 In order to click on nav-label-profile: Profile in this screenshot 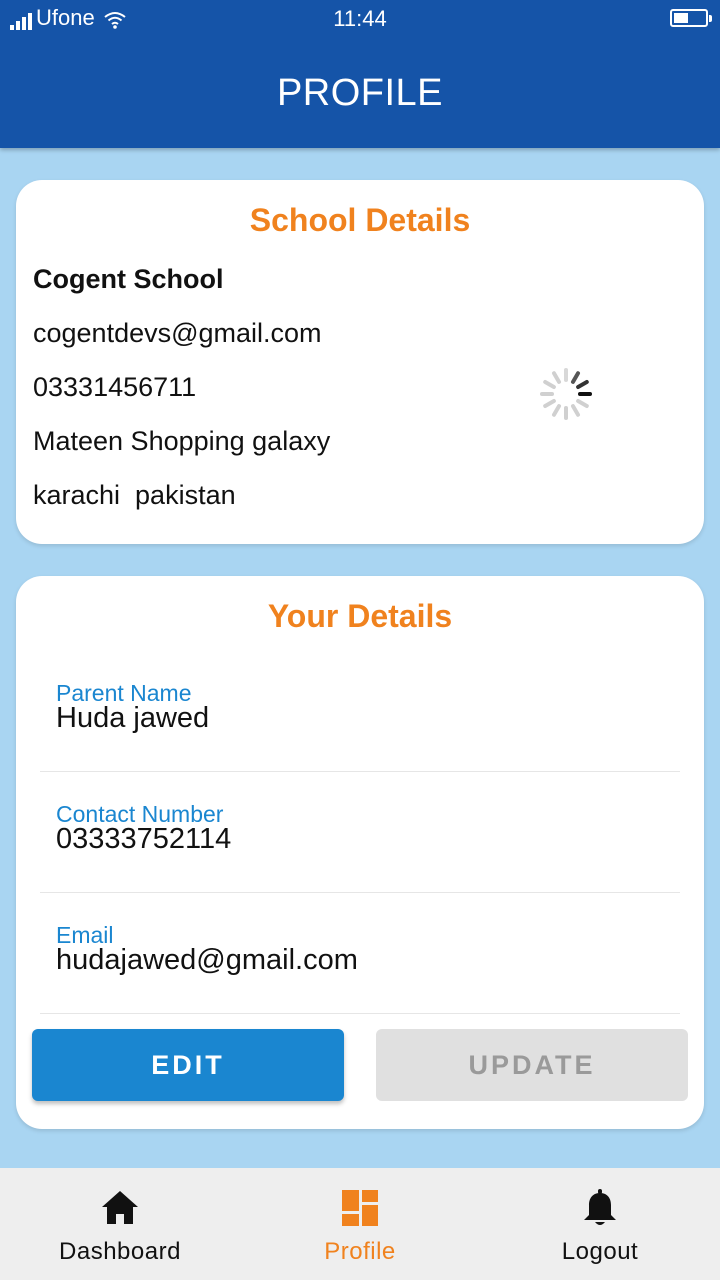, I will do `click(360, 1251)`.